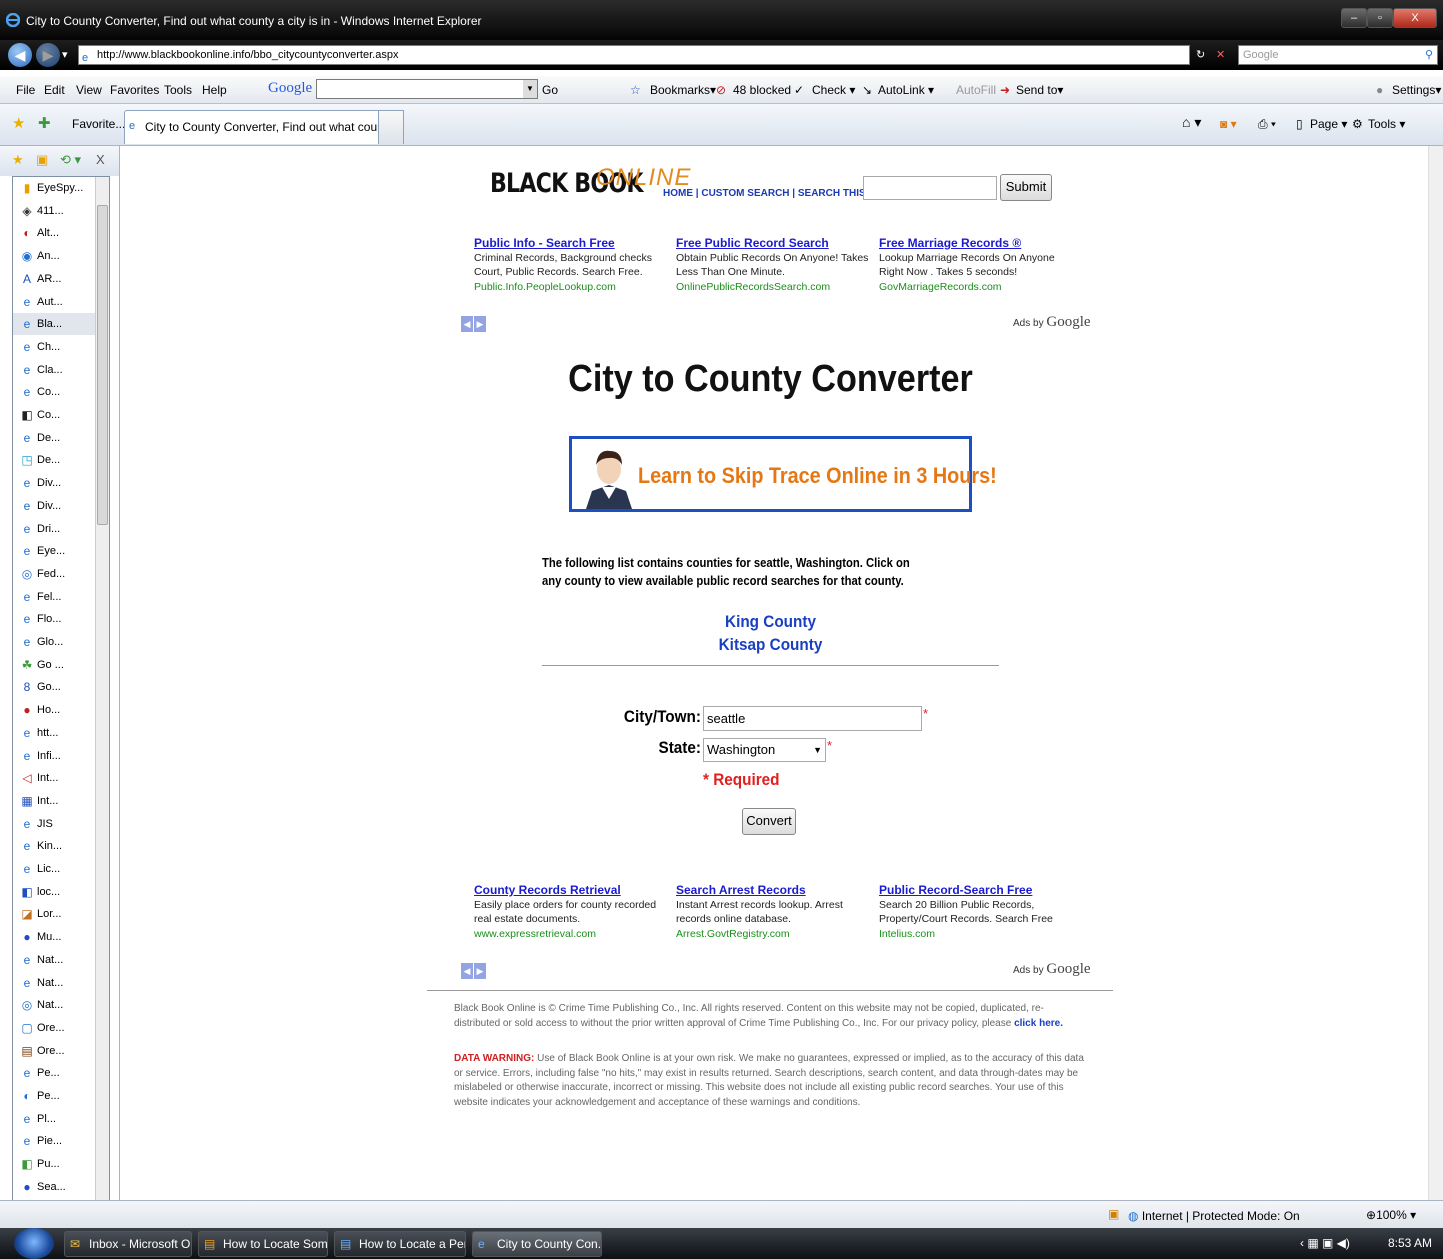 This screenshot has height=1259, width=1443. I want to click on ad-url: Intelius.com, so click(976, 934).